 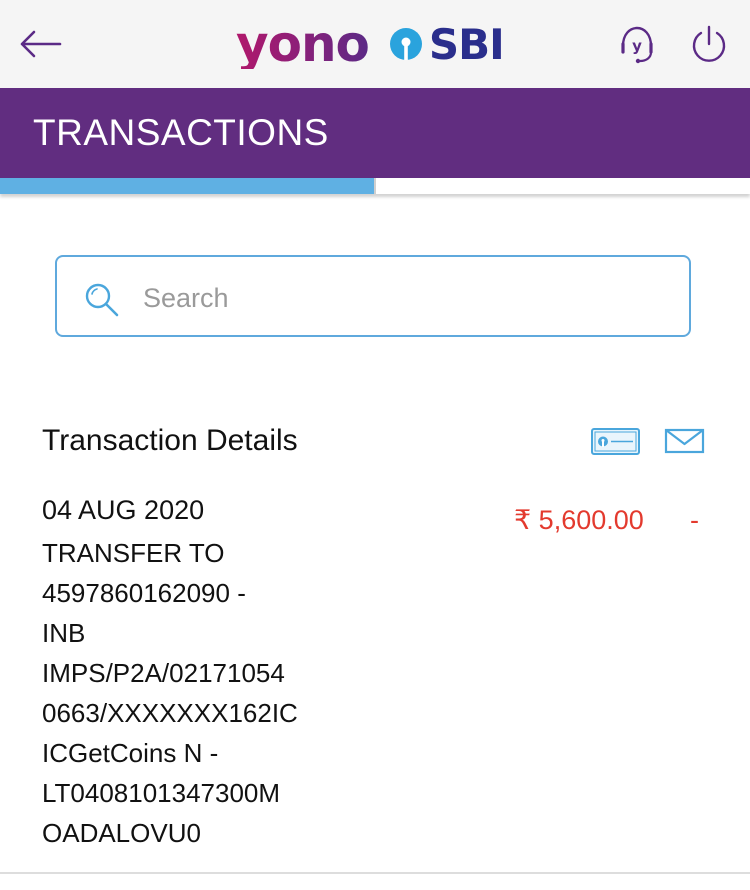 I want to click on yono-sbi-logo: yono SBI, so click(x=370, y=44).